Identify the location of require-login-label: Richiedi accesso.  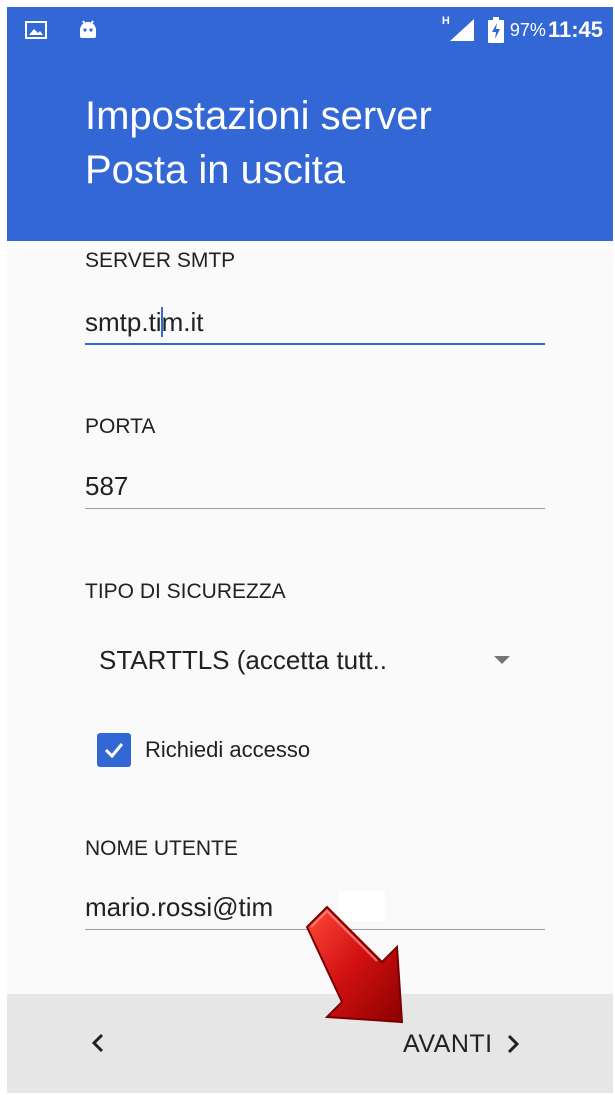
(228, 749).